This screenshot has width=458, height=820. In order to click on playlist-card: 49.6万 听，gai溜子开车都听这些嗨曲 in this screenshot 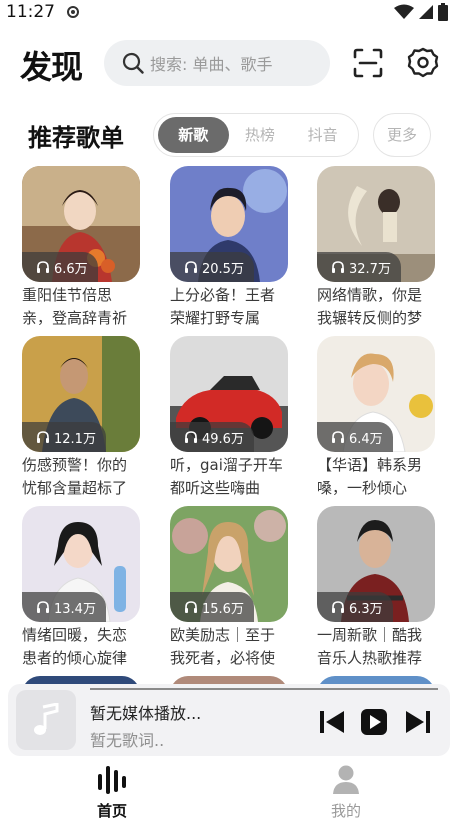, I will do `click(229, 418)`.